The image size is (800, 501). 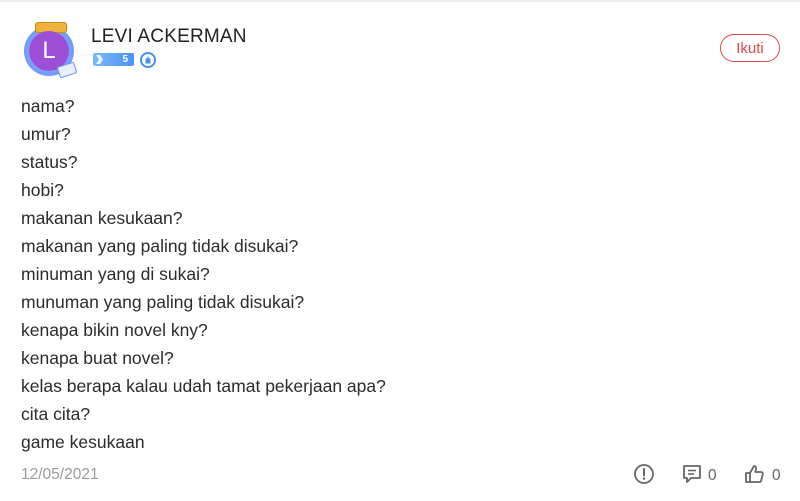 I want to click on post-line: umur?, so click(x=46, y=134).